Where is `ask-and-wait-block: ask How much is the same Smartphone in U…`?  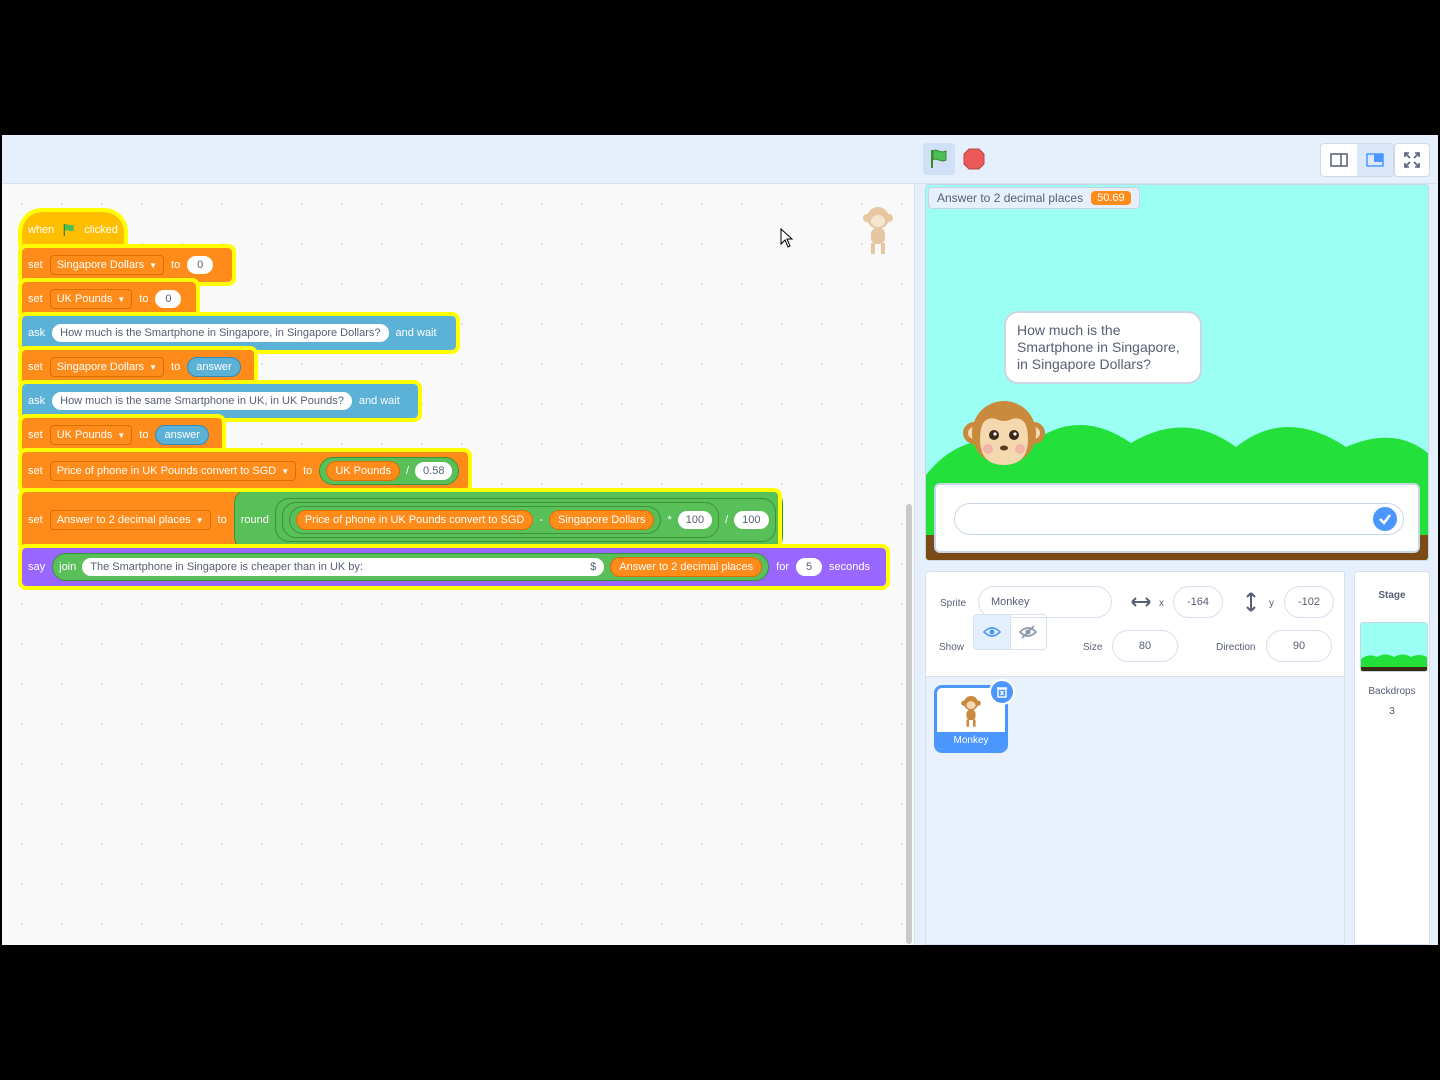
ask-and-wait-block: ask How much is the same Smartphone in U… is located at coordinates (220, 401).